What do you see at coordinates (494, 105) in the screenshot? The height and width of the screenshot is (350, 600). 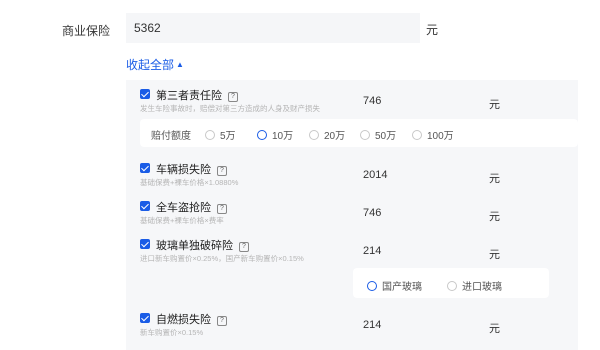 I see `third-party-unit: 元` at bounding box center [494, 105].